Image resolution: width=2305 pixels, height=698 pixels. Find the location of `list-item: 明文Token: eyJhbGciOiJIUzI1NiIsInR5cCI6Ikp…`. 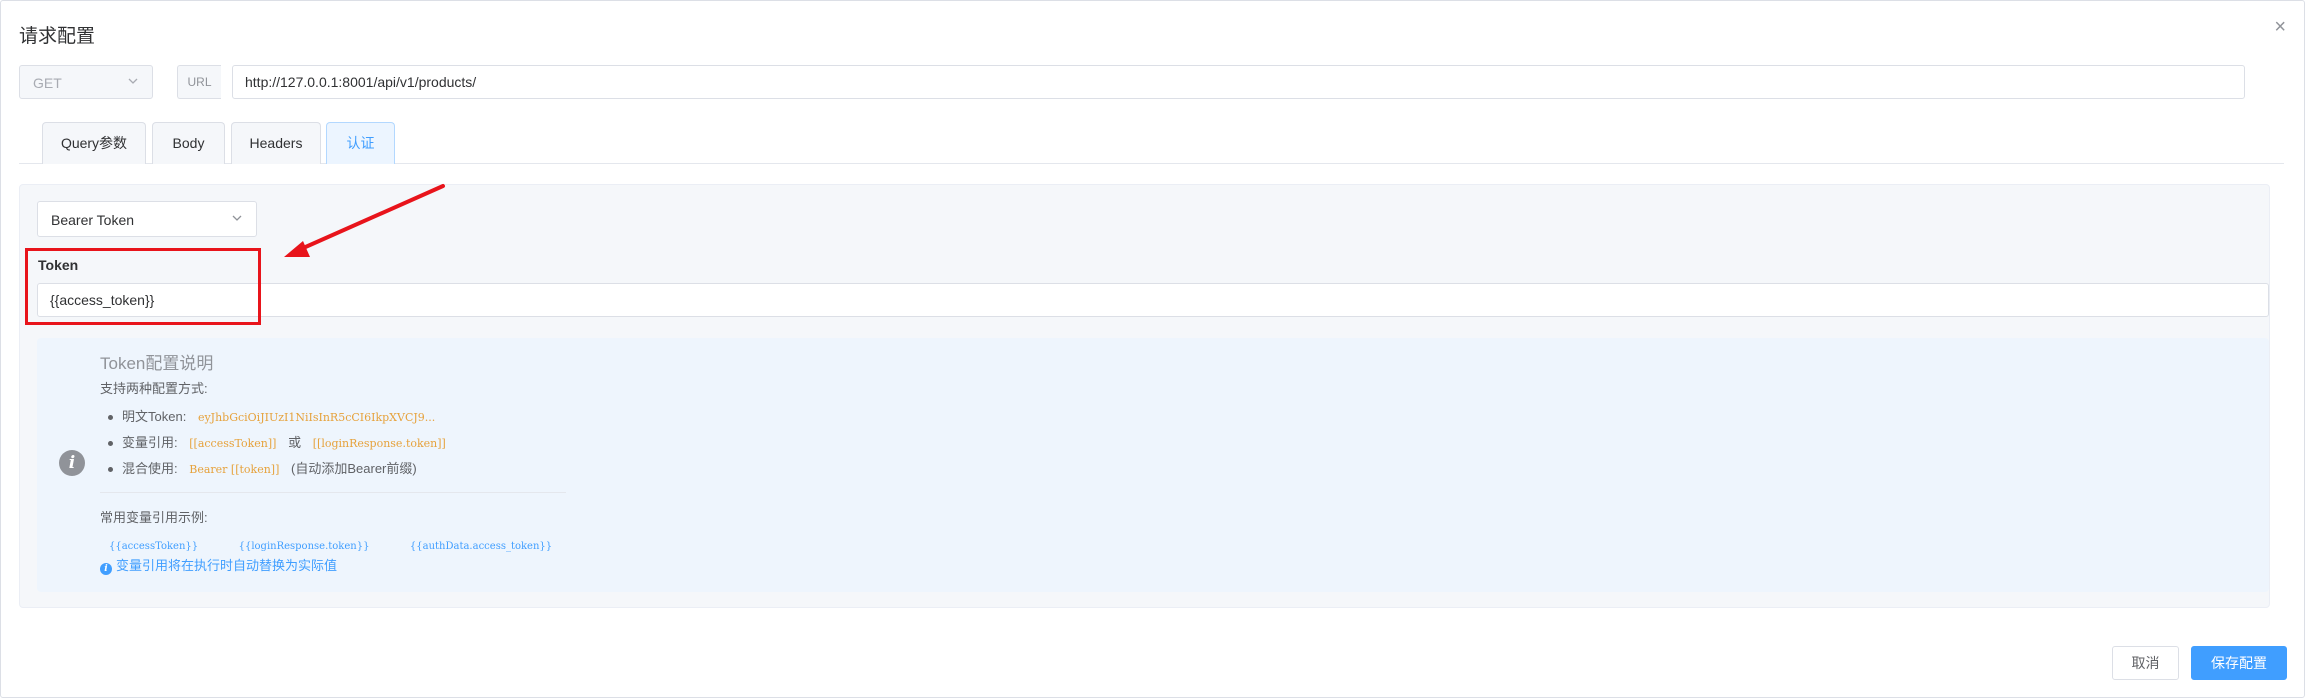

list-item: 明文Token: eyJhbGciOiJIUzI1NiIsInR5cCI6Ikp… is located at coordinates (277, 419).